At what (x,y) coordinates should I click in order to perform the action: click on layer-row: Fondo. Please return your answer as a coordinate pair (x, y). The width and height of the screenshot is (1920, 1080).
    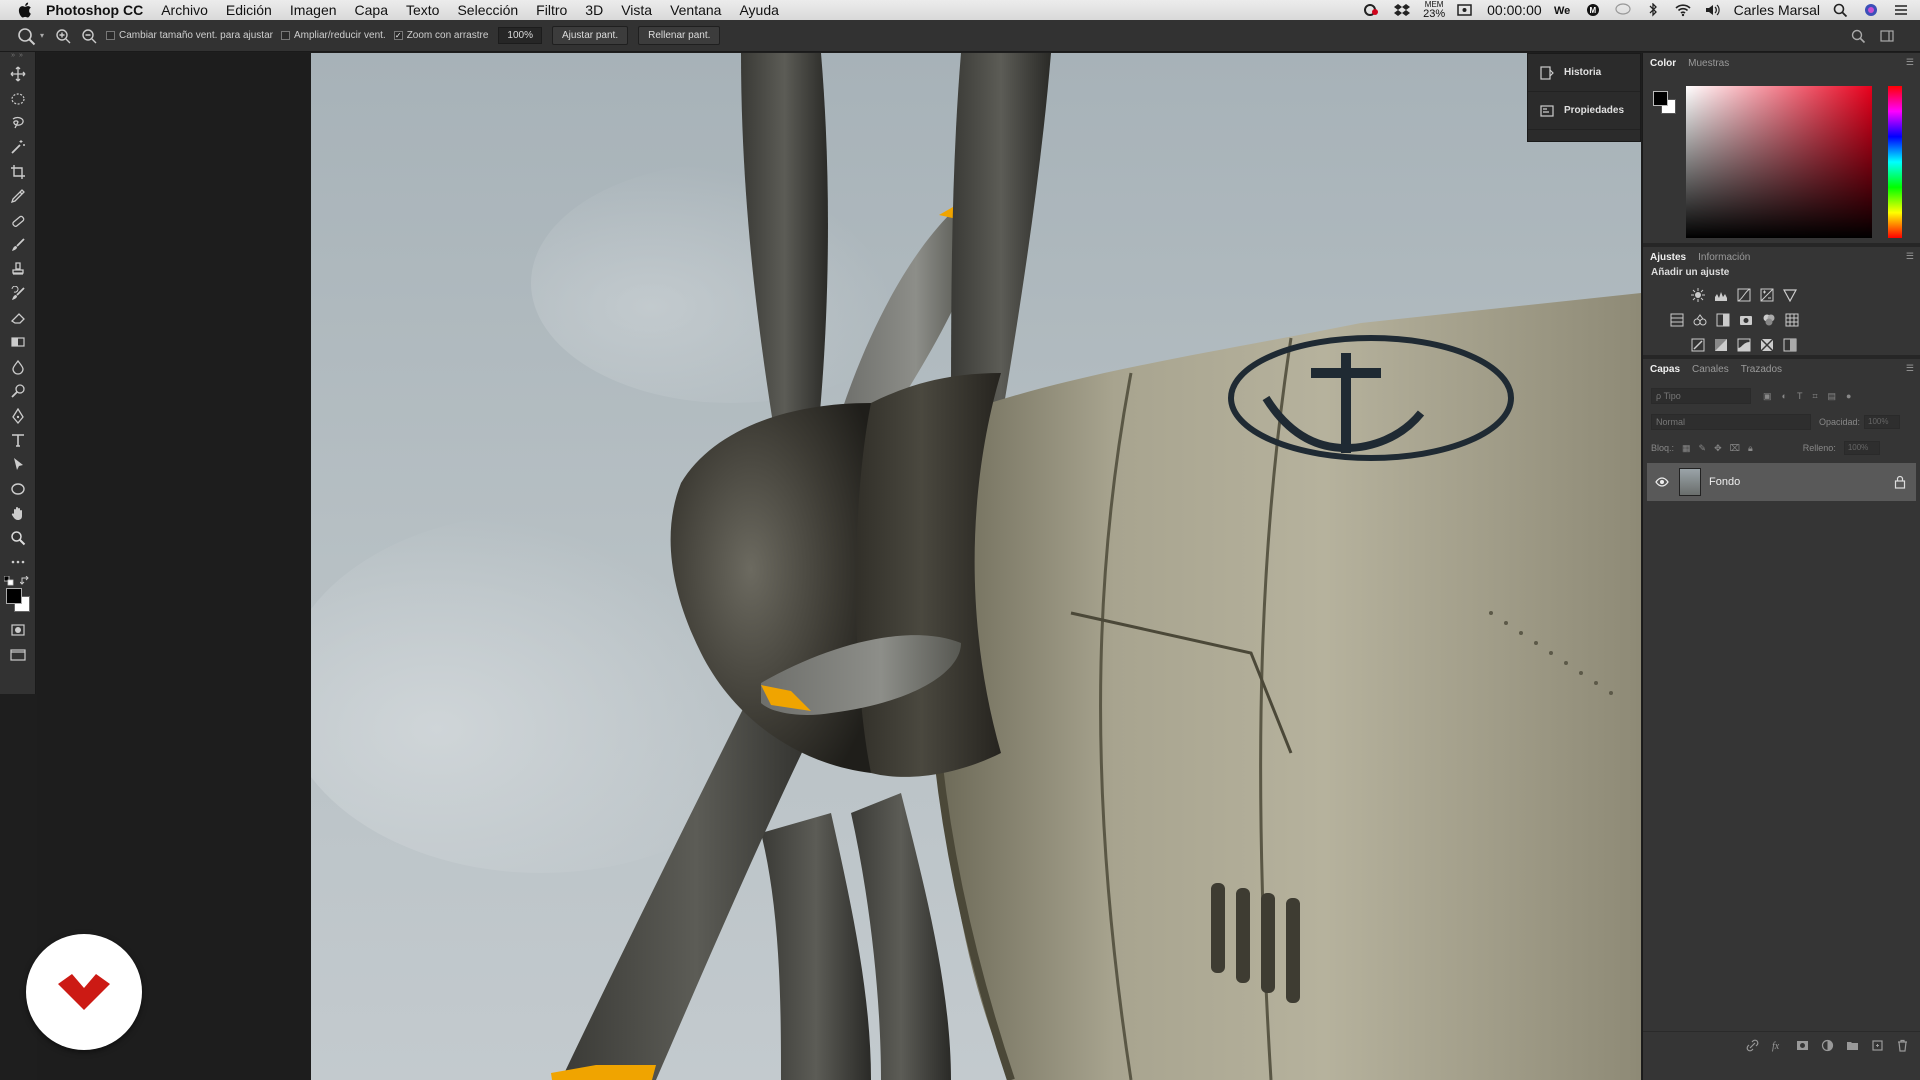
    Looking at the image, I should click on (1781, 482).